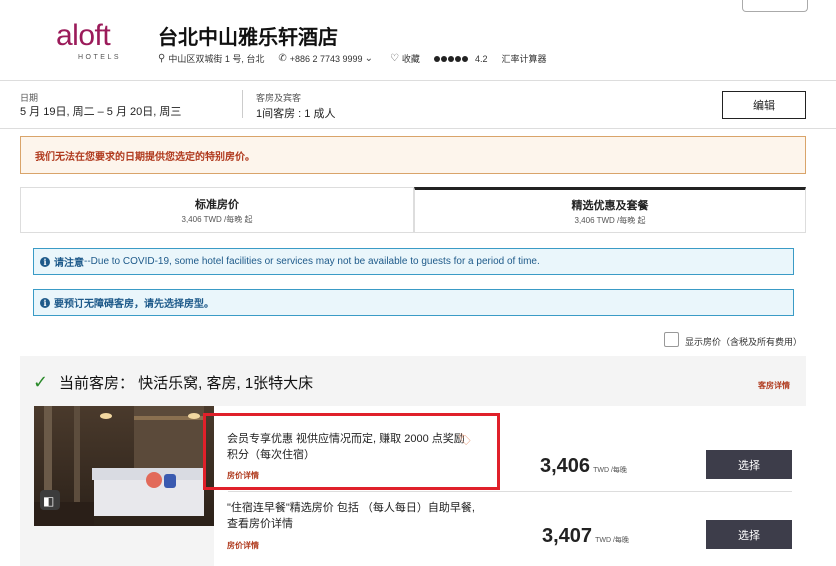 The image size is (836, 566). What do you see at coordinates (567, 536) in the screenshot?
I see `price-amount: 3,407` at bounding box center [567, 536].